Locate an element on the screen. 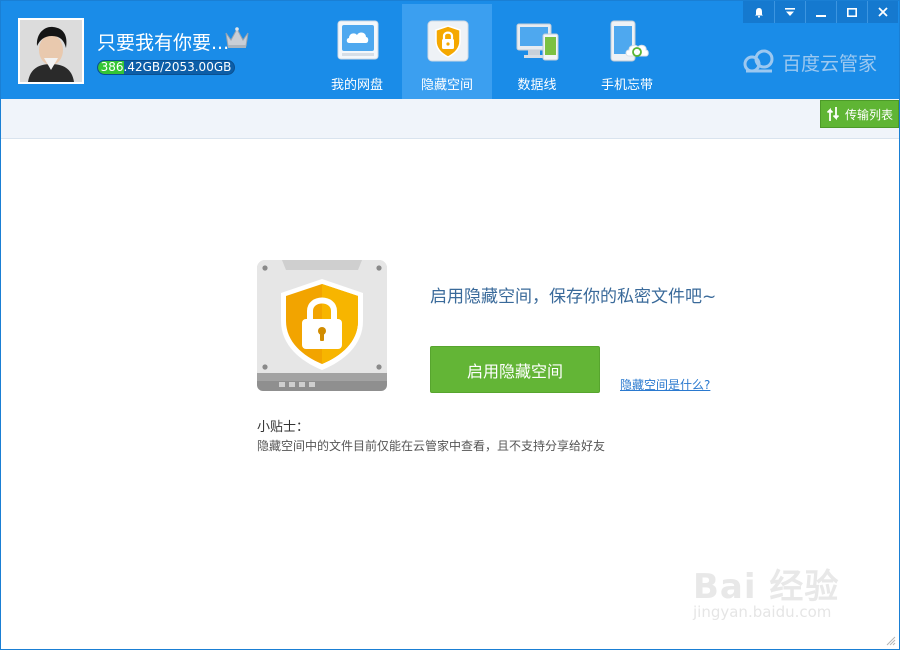  nav-data-cable: 数据线 is located at coordinates (537, 51).